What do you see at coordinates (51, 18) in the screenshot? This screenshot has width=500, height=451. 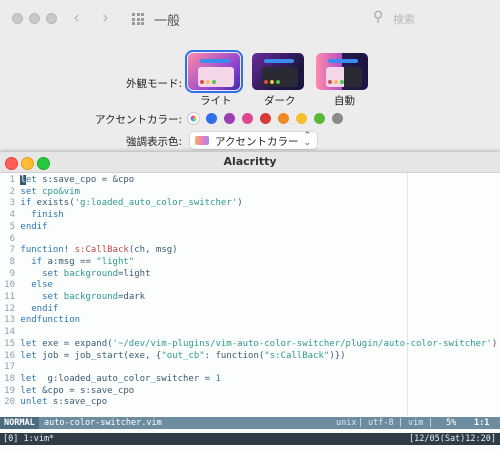 I see `zoom-button` at bounding box center [51, 18].